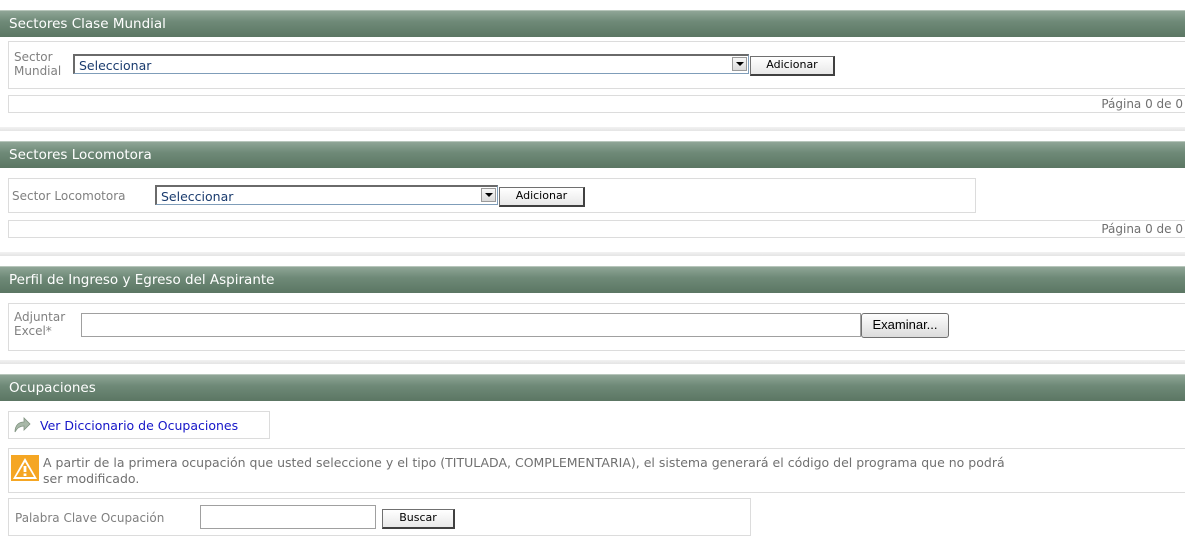 The width and height of the screenshot is (1185, 541). What do you see at coordinates (326, 195) in the screenshot?
I see `sector-locomotora-select: Seleccionar` at bounding box center [326, 195].